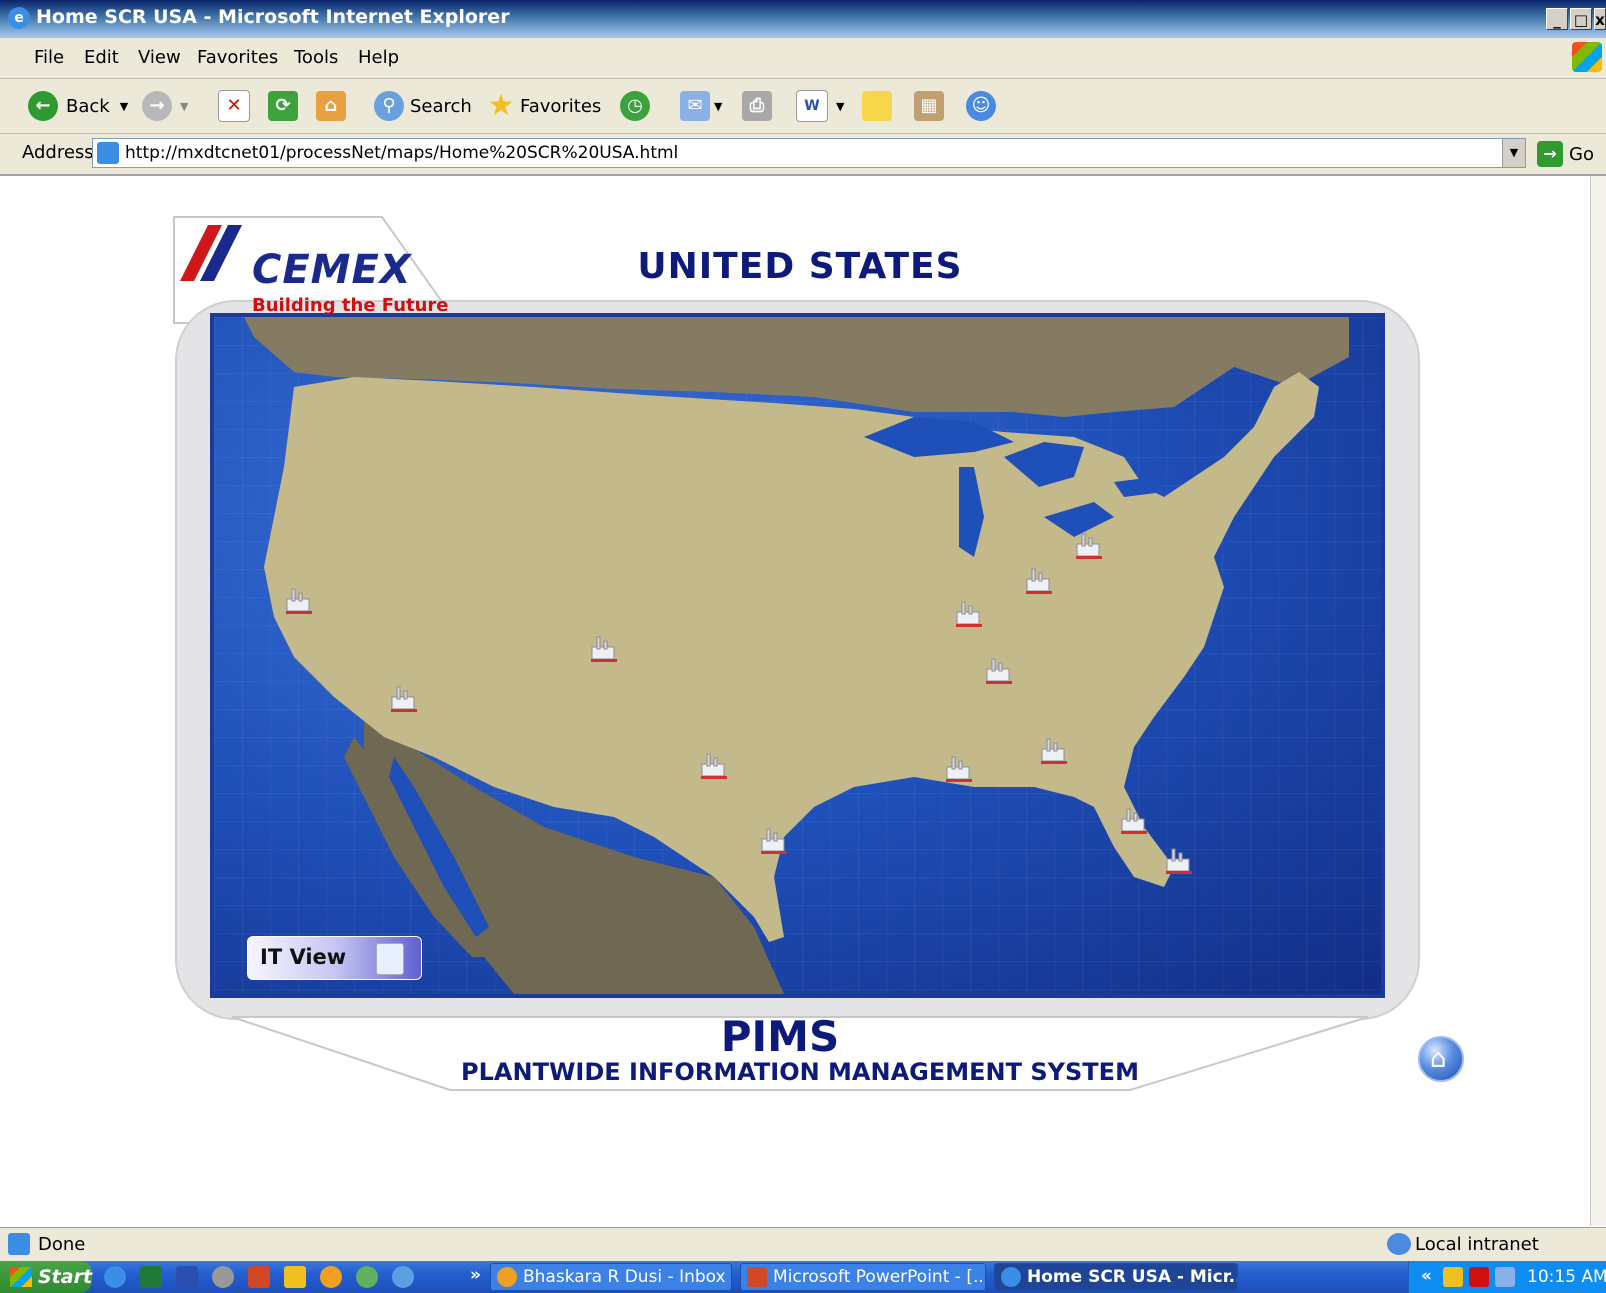 The image size is (1606, 1293). I want to click on back-button: ← Back ▼, so click(78, 106).